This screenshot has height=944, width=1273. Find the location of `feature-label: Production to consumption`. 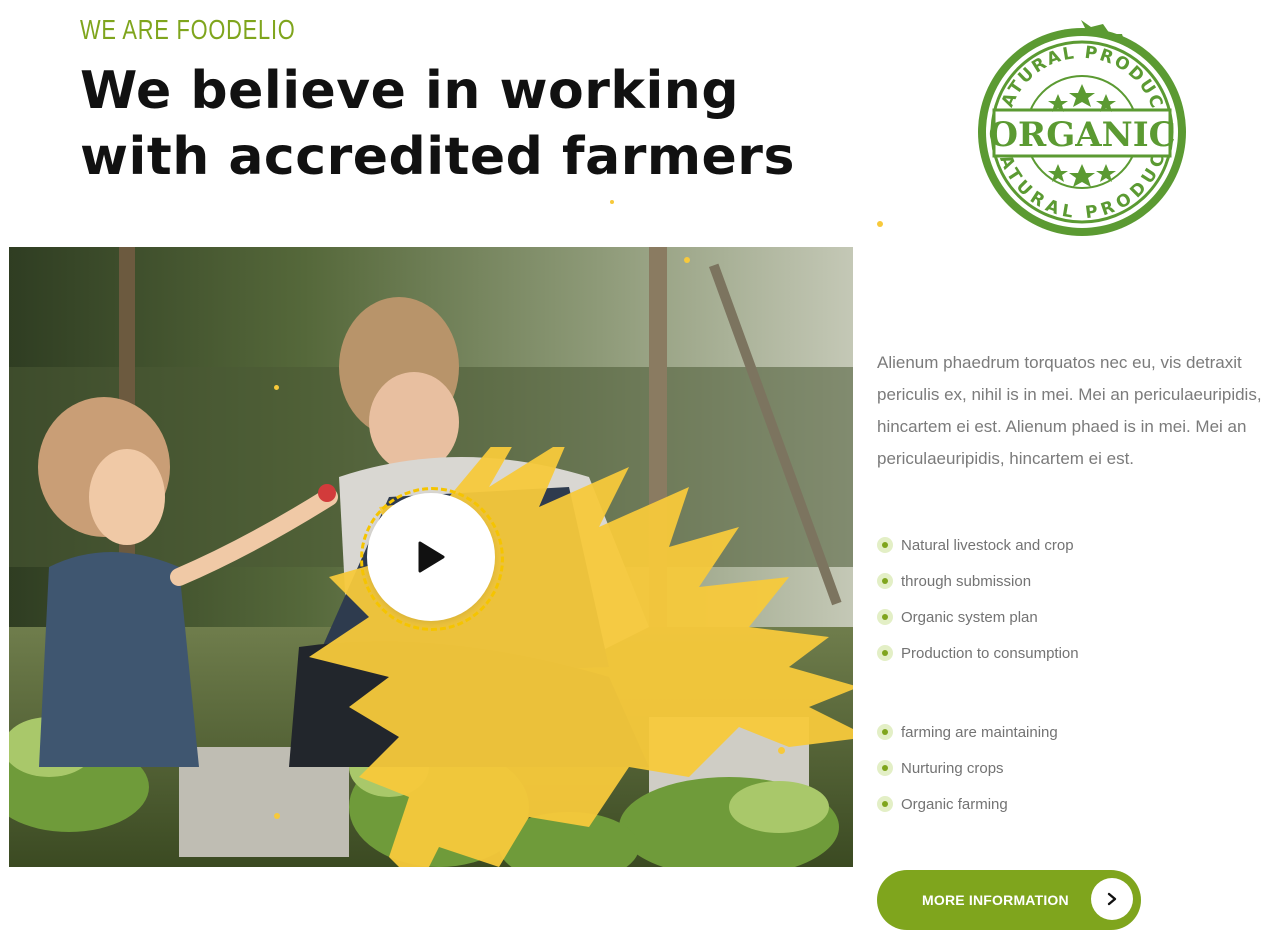

feature-label: Production to consumption is located at coordinates (990, 653).